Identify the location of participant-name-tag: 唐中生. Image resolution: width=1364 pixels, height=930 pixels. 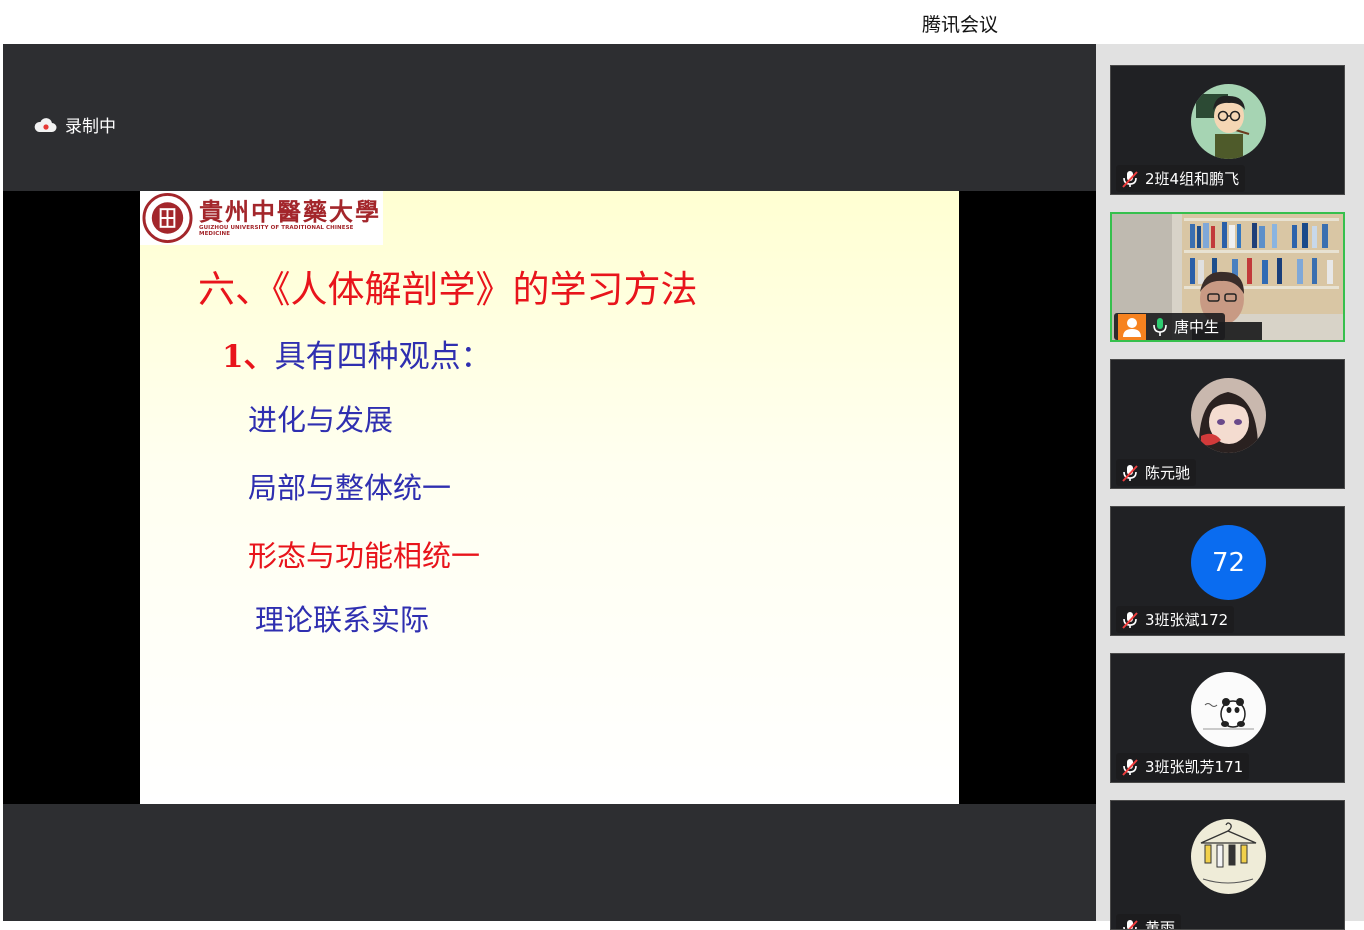
(1169, 326).